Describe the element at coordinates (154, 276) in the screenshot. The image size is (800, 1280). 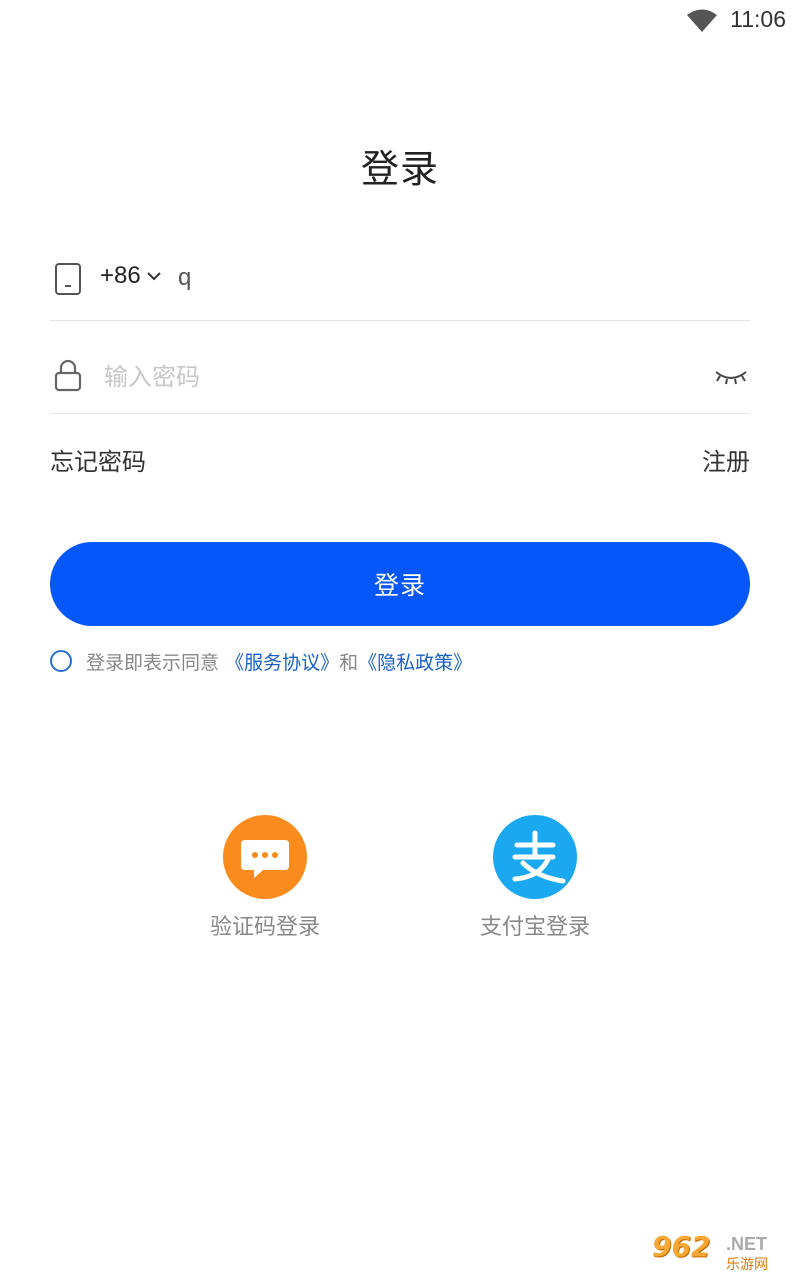
I see `chevron-down-icon` at that location.